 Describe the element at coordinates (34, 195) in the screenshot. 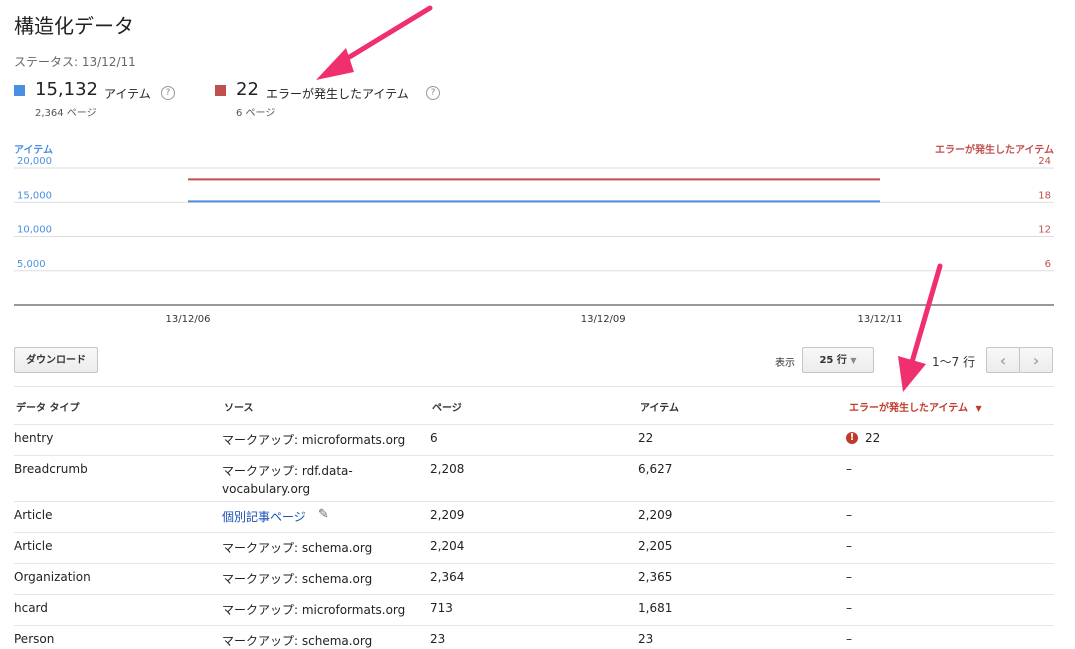

I see `chart-left-tick-label: 15,000` at that location.